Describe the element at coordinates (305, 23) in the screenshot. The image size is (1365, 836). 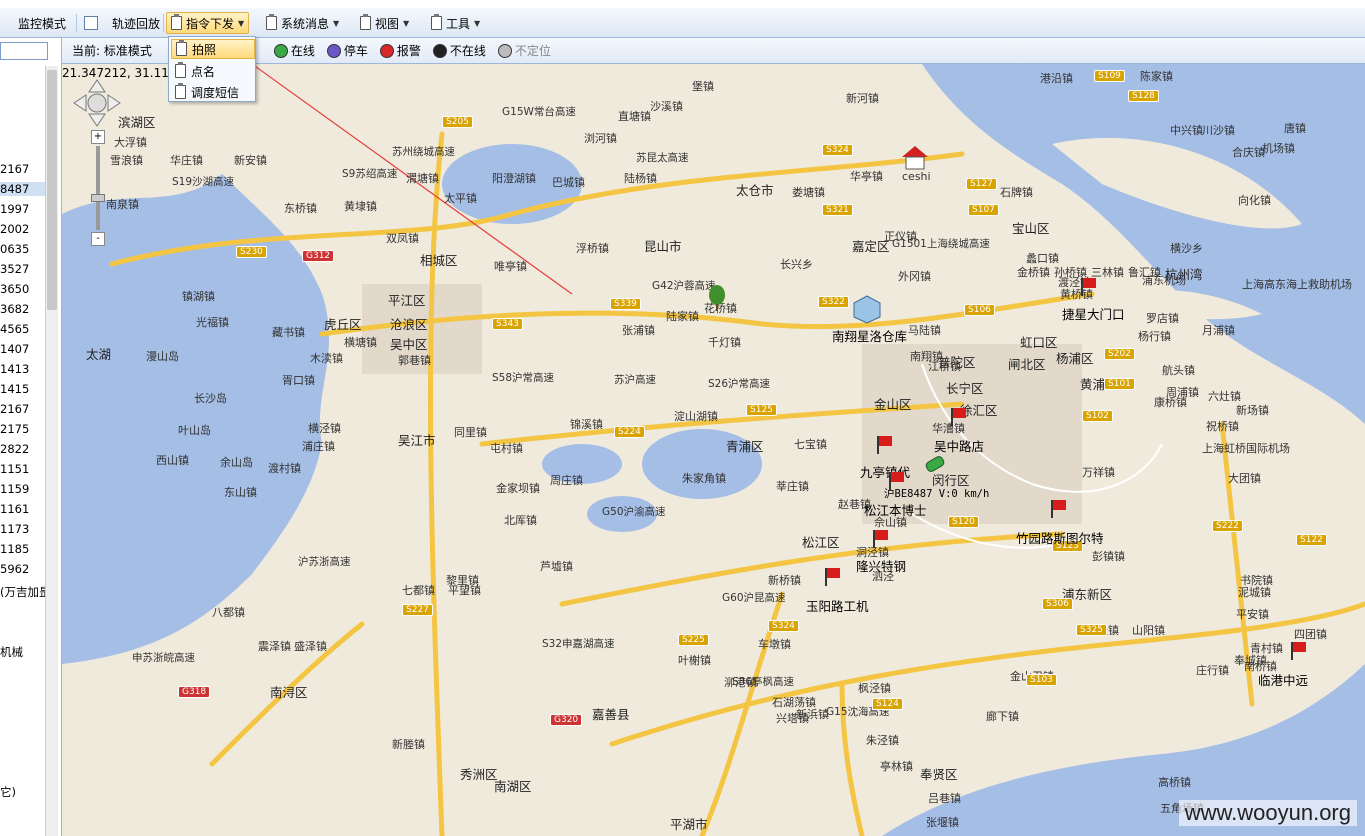
I see `system-messages-label: 系统消息` at that location.